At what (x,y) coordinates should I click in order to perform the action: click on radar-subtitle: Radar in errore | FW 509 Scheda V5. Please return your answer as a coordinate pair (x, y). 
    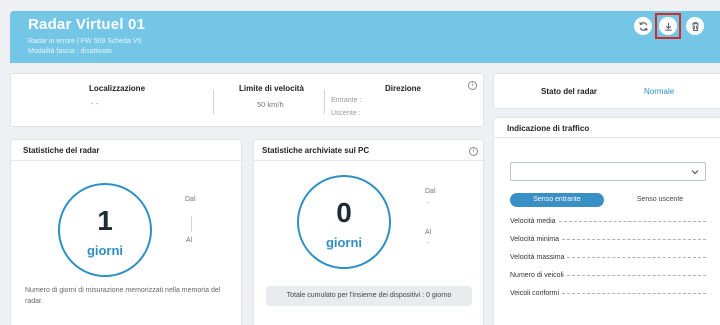
    Looking at the image, I should click on (85, 41).